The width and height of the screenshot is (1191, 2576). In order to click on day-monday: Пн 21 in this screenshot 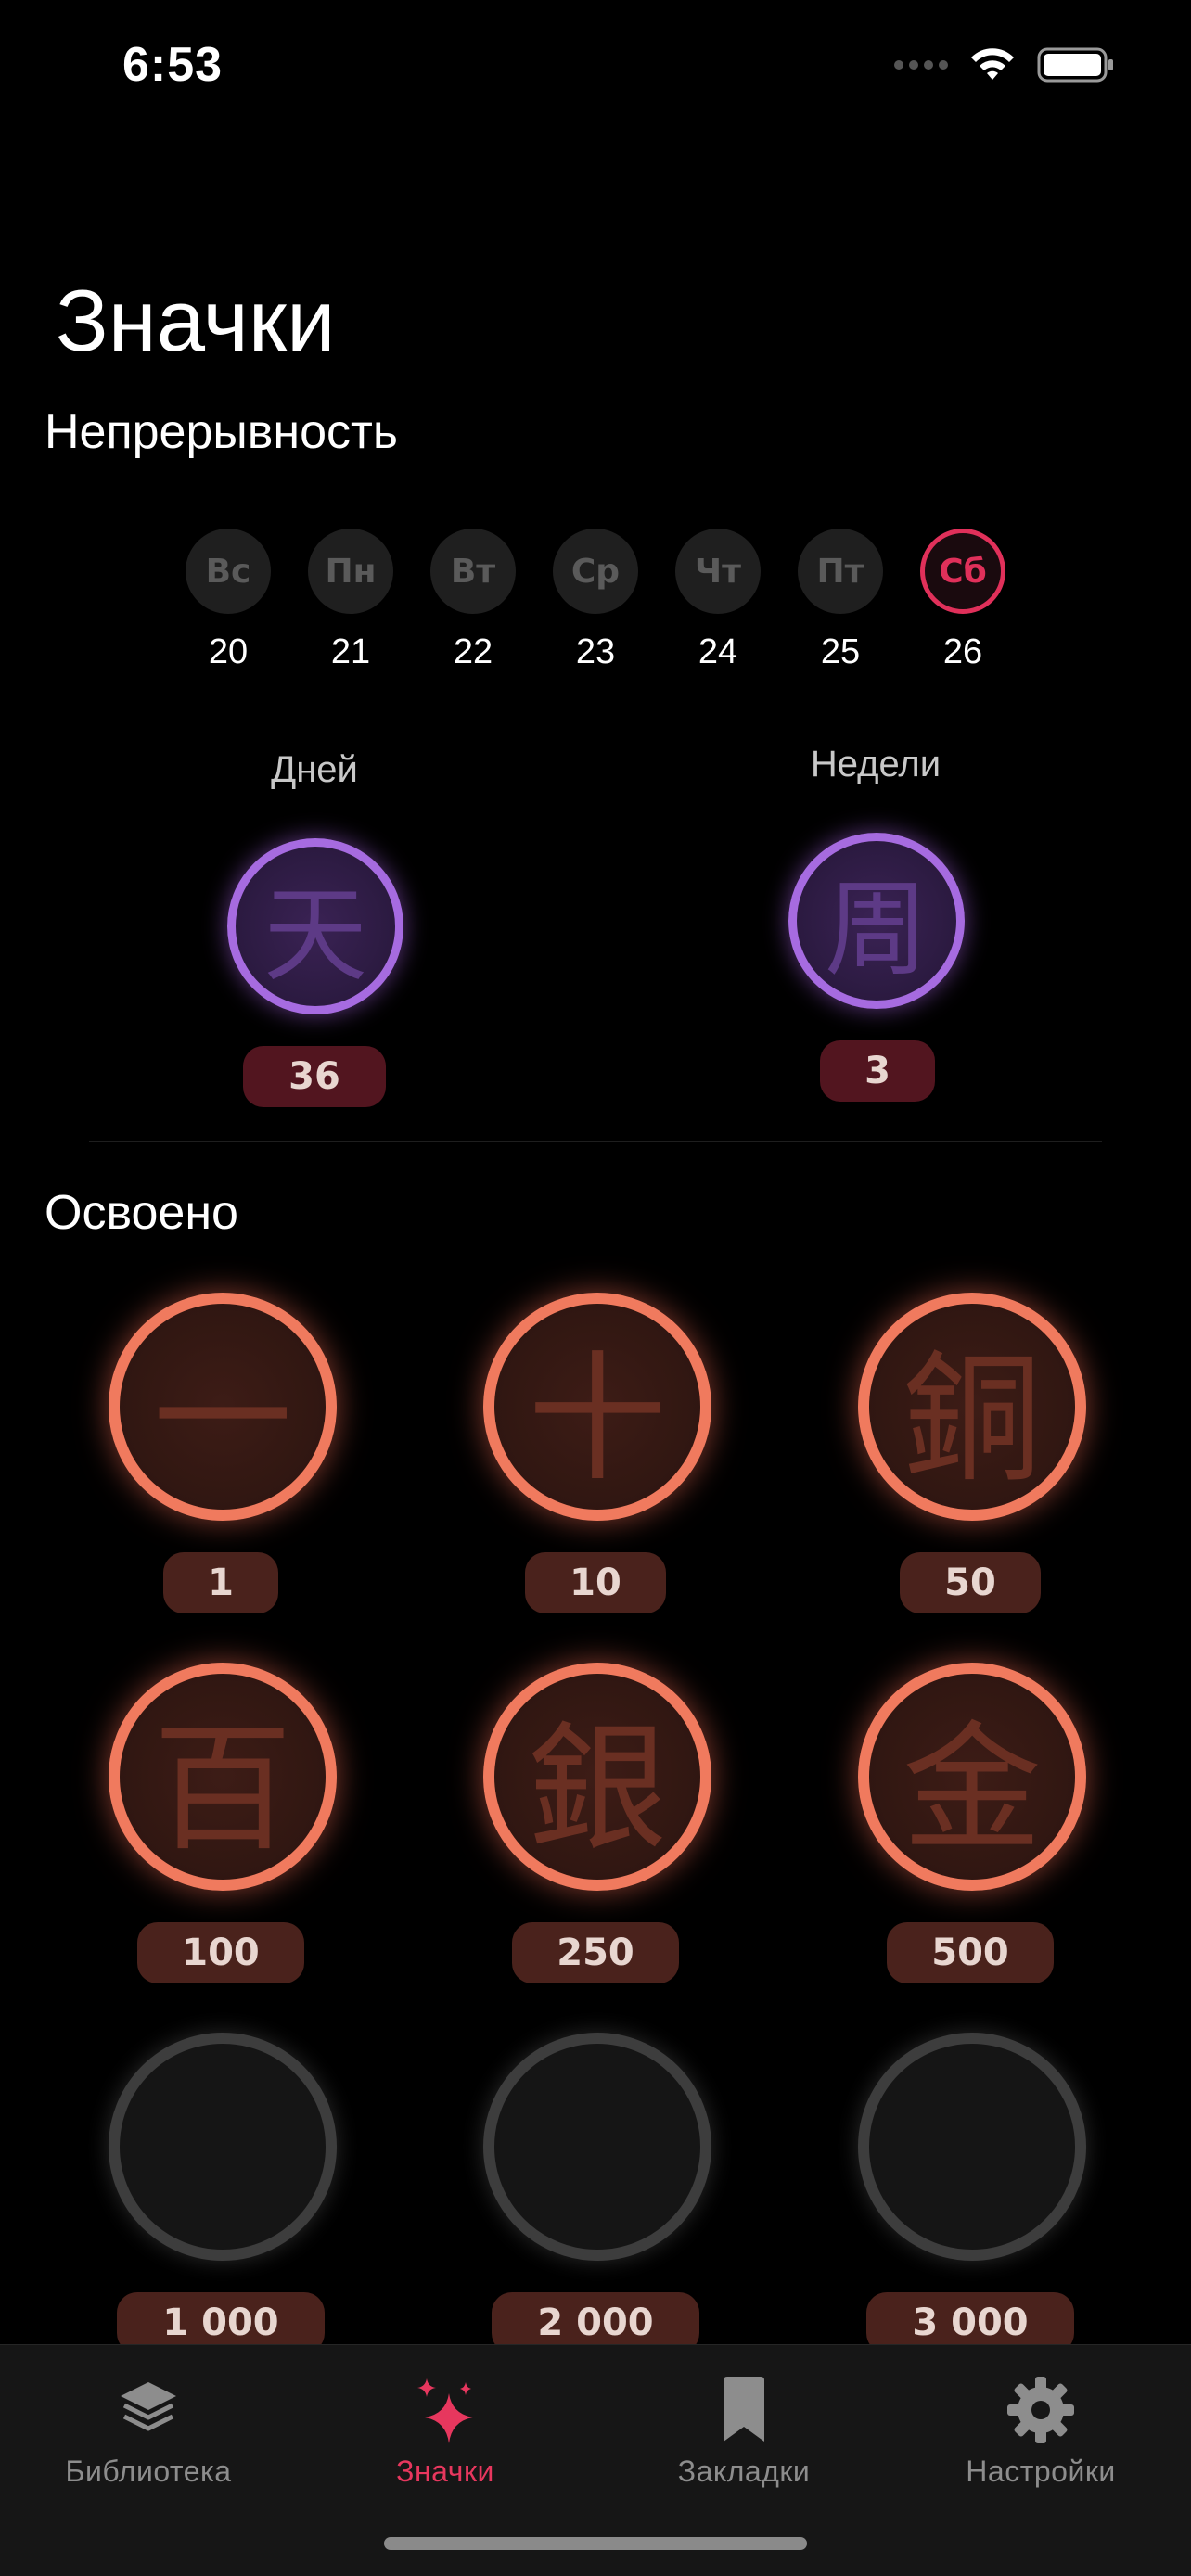, I will do `click(350, 600)`.